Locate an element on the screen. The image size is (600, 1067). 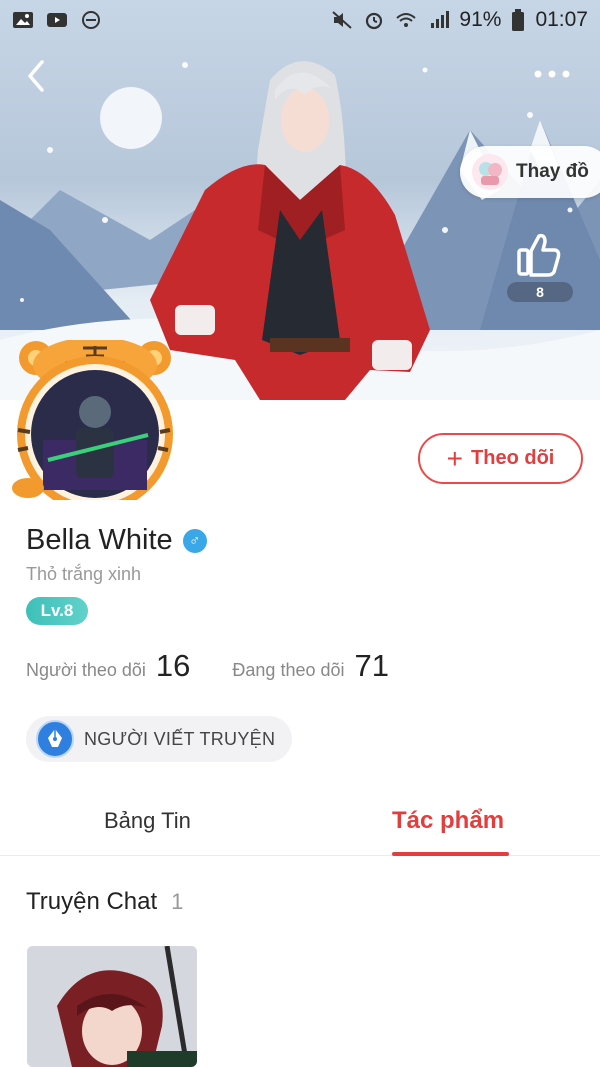
like-button: 8 is located at coordinates (539, 267).